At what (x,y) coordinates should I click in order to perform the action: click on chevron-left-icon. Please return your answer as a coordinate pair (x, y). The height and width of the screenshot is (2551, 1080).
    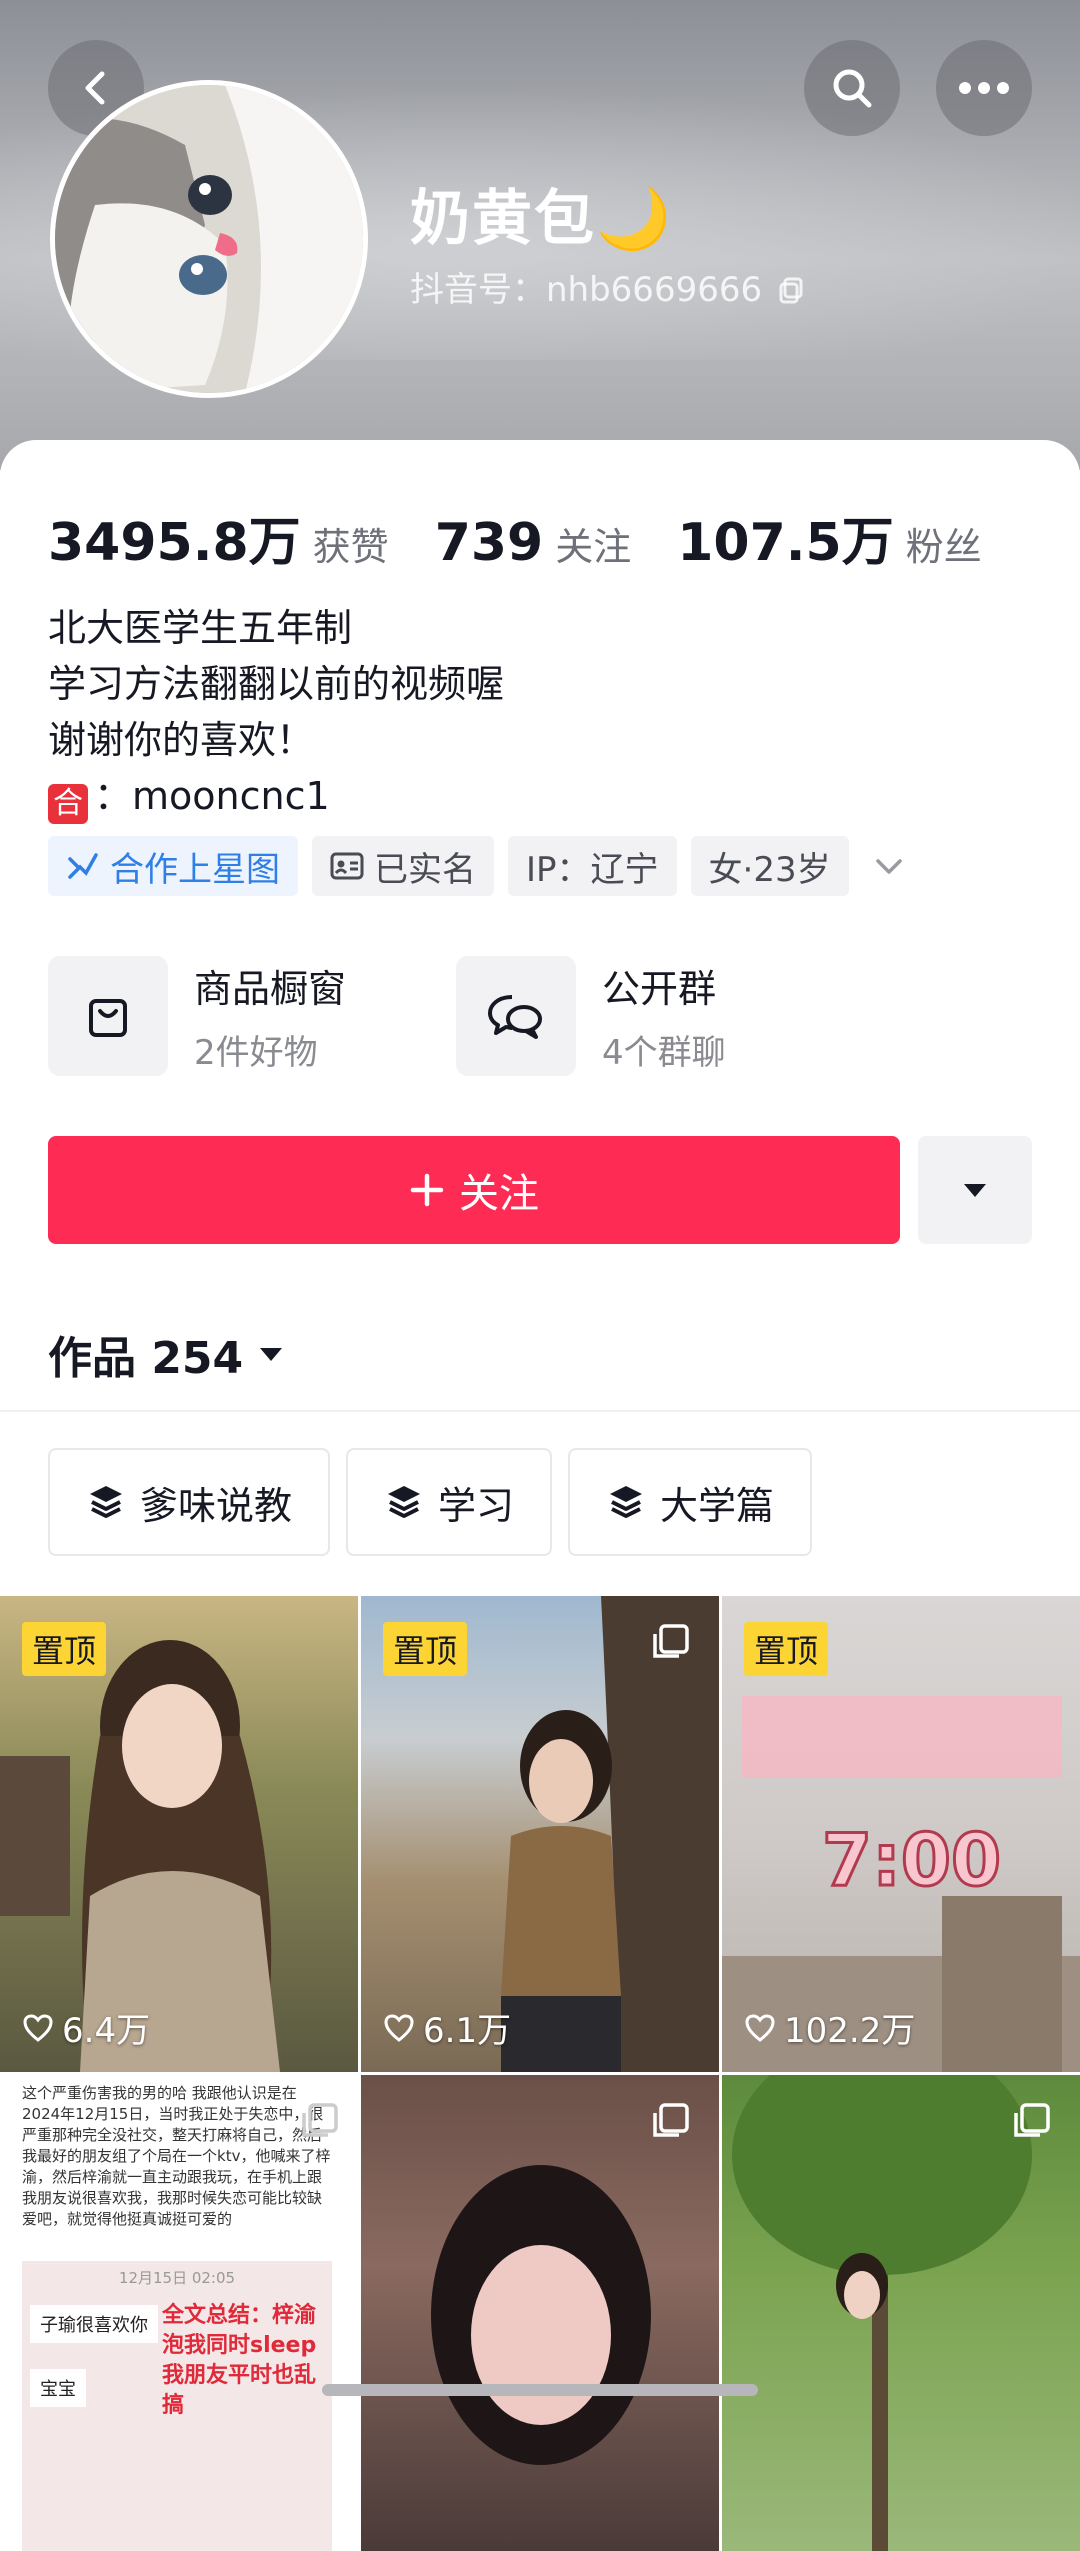
    Looking at the image, I should click on (95, 88).